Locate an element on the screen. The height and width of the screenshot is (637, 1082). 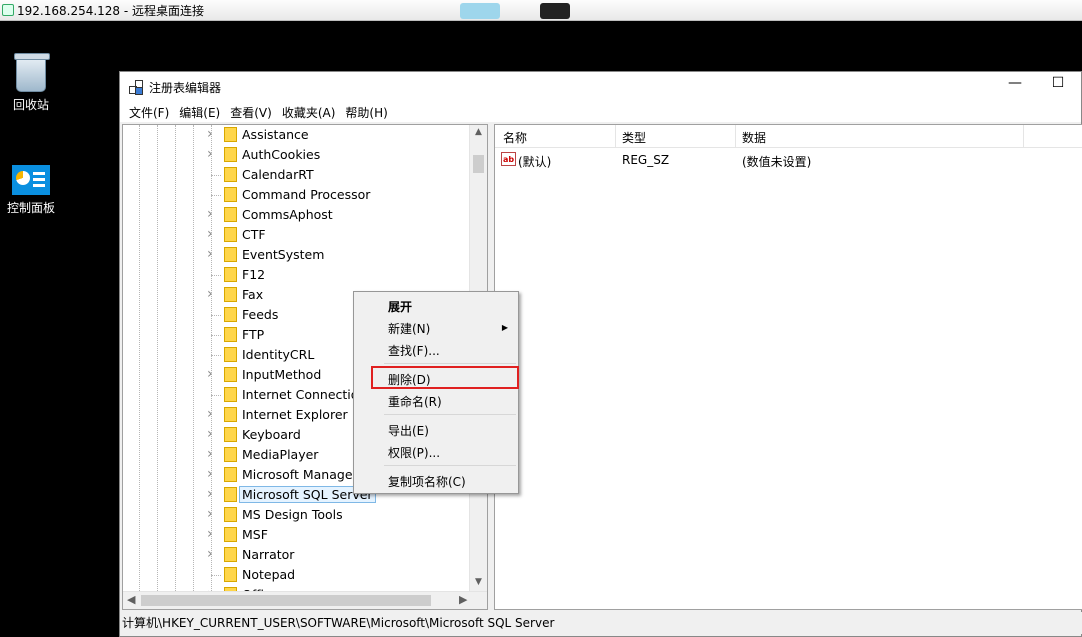
tree-node: › MSF is located at coordinates (298, 535).